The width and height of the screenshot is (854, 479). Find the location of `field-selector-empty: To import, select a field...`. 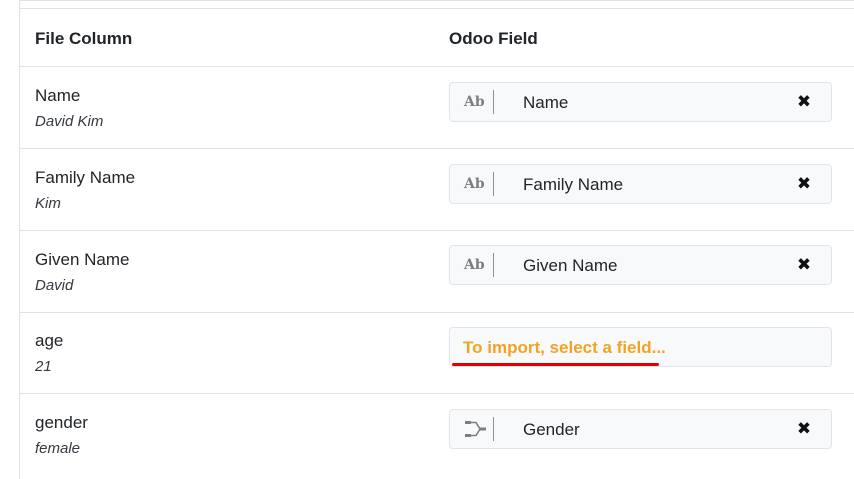

field-selector-empty: To import, select a field... is located at coordinates (640, 347).